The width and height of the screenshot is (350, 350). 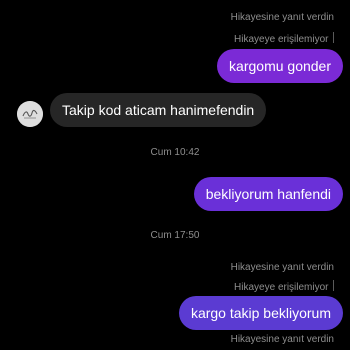 What do you see at coordinates (158, 110) in the screenshot?
I see `incoming-message-bubble: Takip kod aticam hanimefendin` at bounding box center [158, 110].